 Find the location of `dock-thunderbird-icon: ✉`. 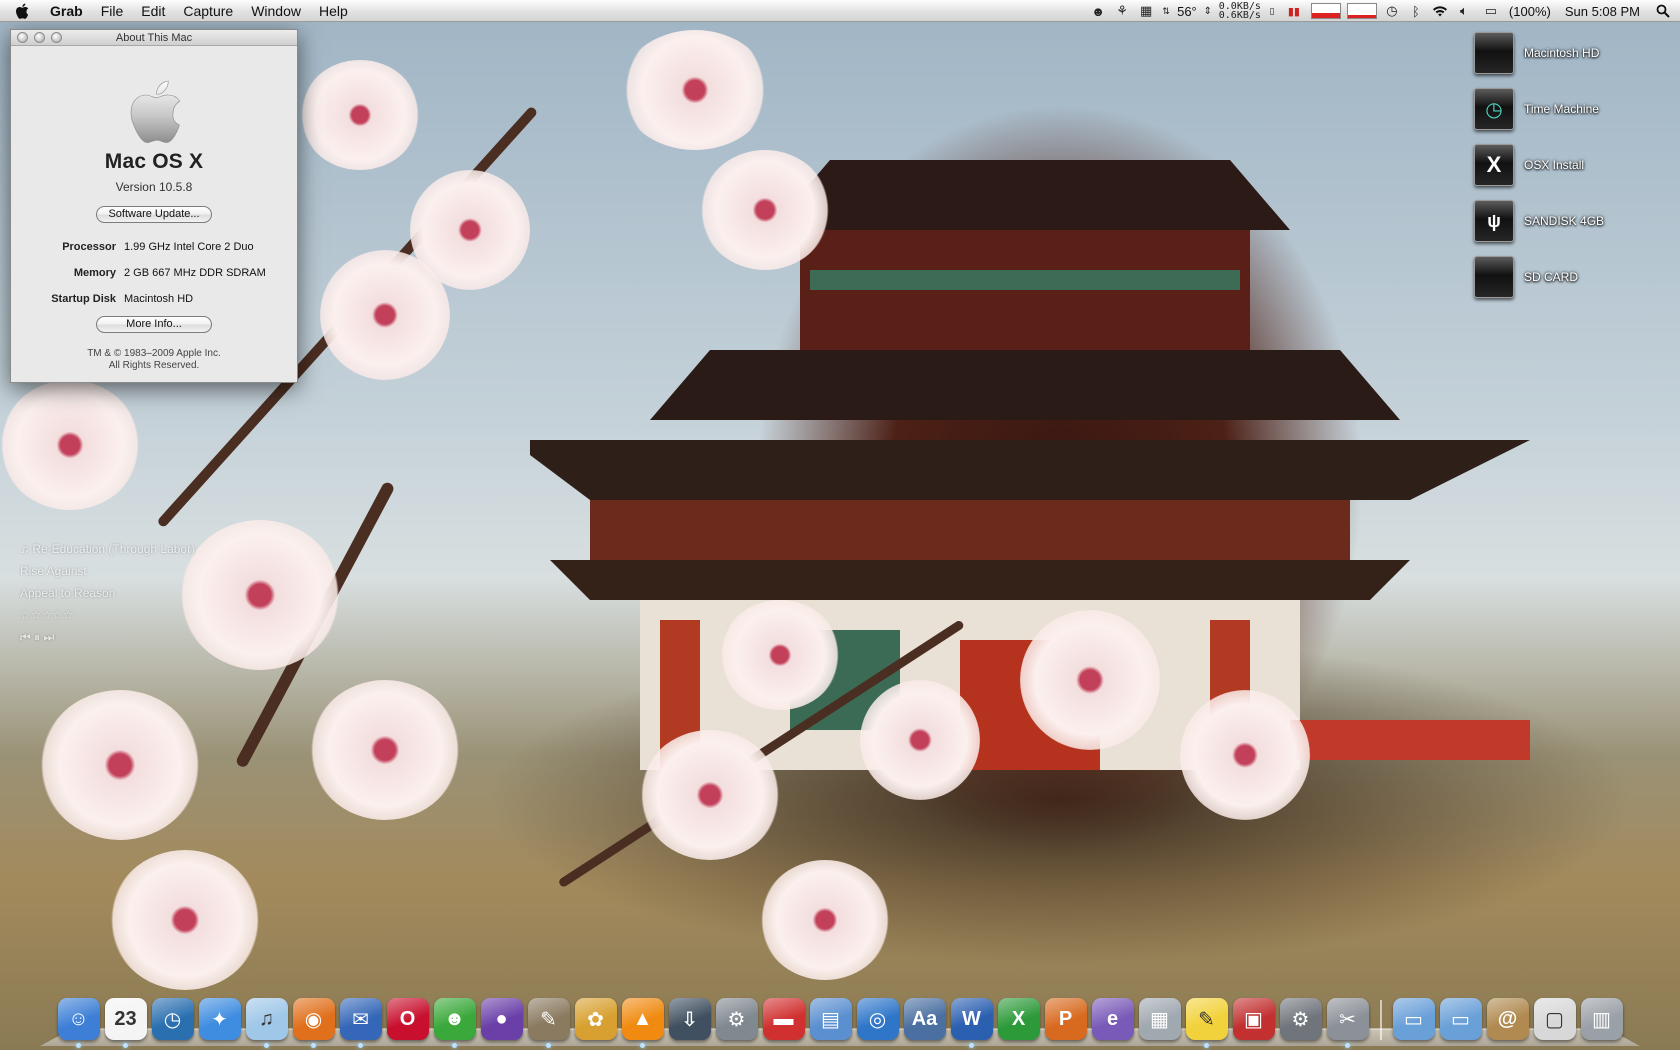

dock-thunderbird-icon: ✉ is located at coordinates (360, 1023).